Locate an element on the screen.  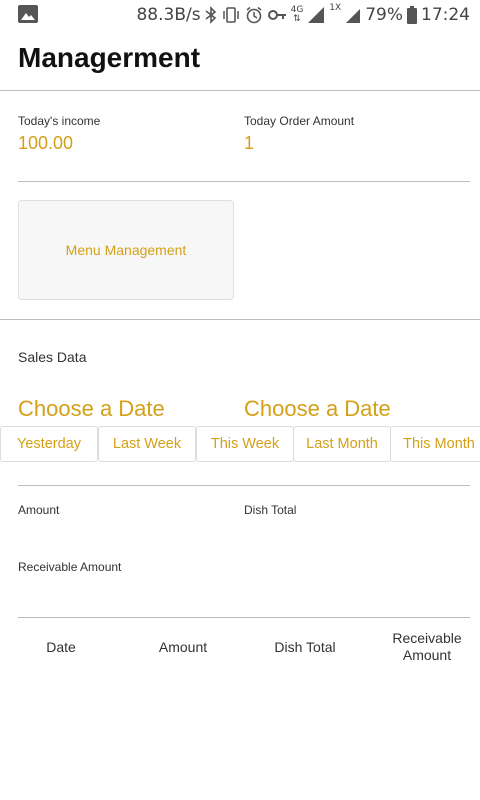
range-divider is located at coordinates (244, 485).